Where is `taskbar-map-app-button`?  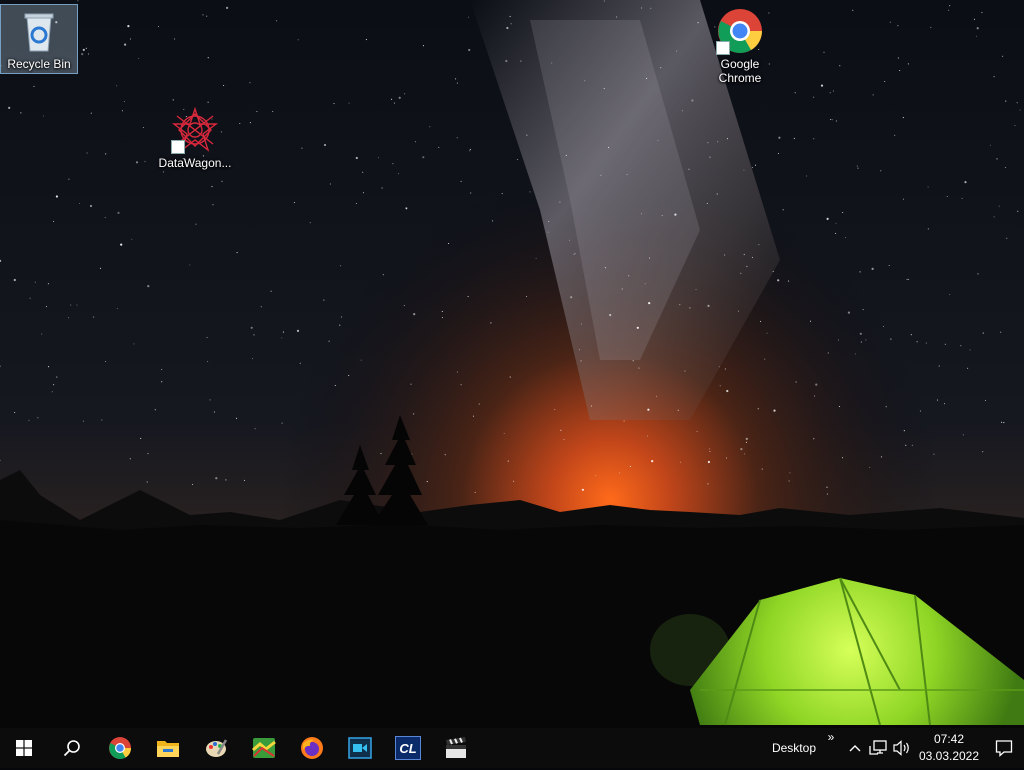 taskbar-map-app-button is located at coordinates (264, 748).